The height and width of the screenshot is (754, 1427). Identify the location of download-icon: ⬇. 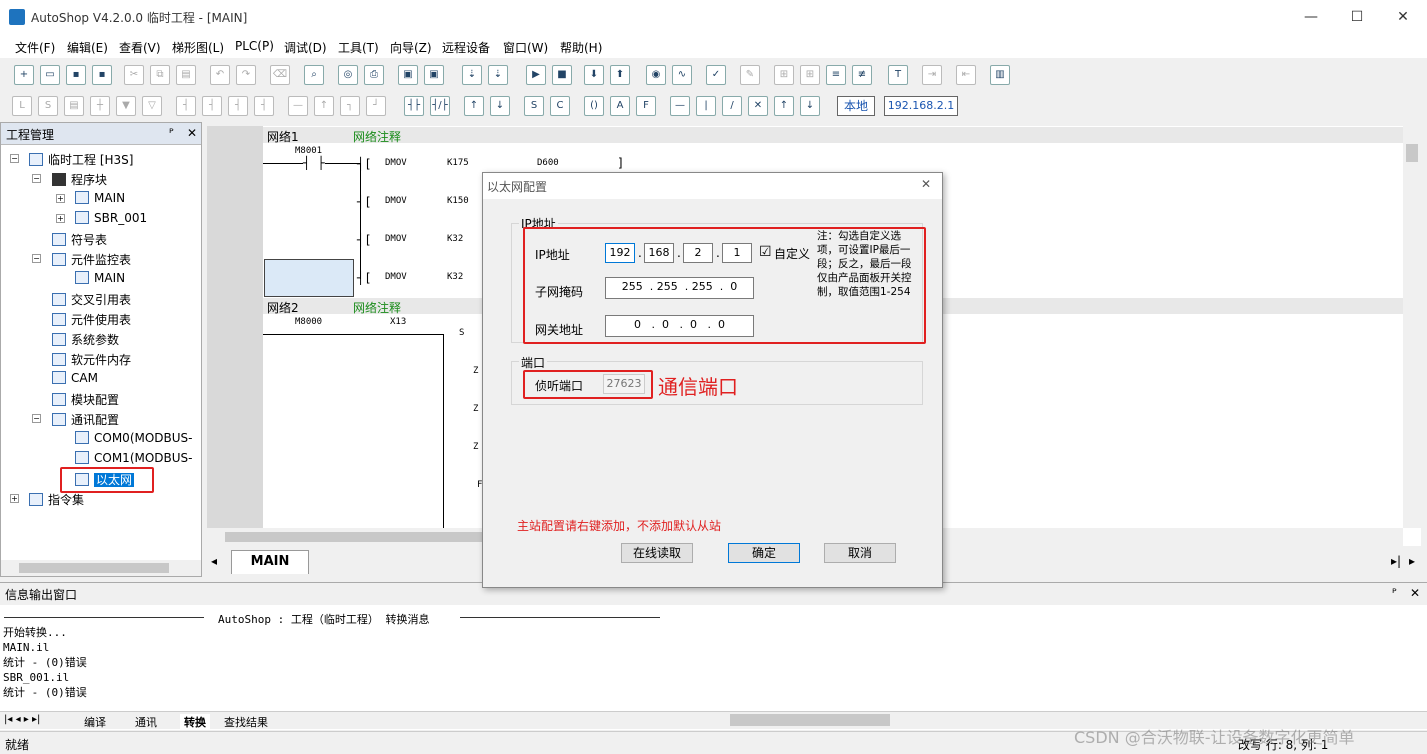
(594, 75).